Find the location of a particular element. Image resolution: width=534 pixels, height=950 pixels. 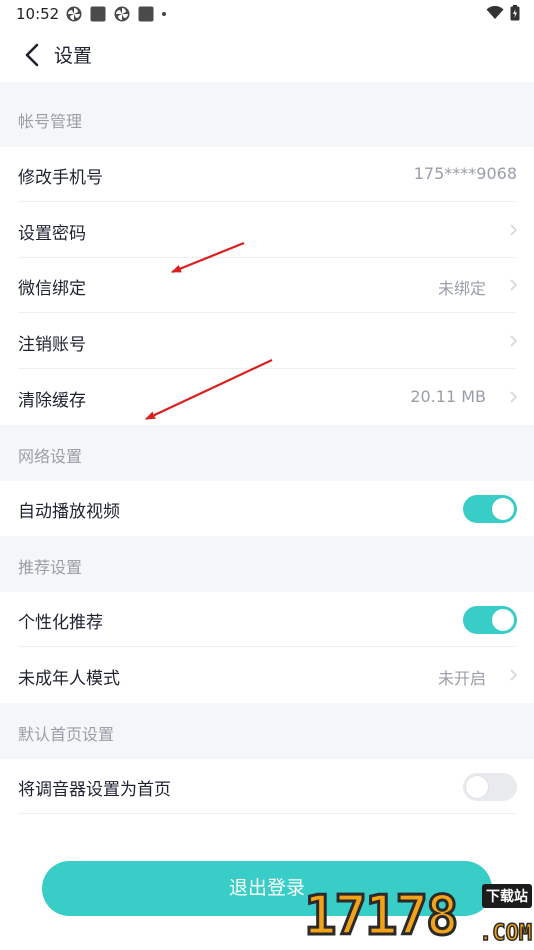

autoplay-video-toggle is located at coordinates (490, 509).